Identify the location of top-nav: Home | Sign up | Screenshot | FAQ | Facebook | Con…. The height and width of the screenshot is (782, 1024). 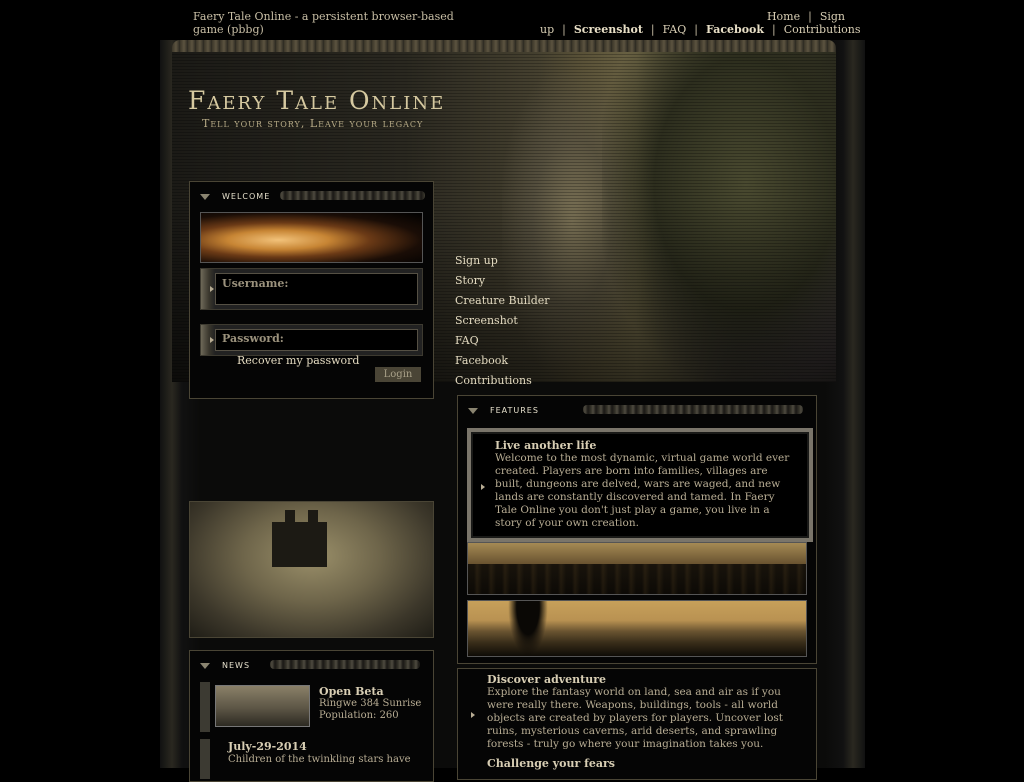
(700, 23).